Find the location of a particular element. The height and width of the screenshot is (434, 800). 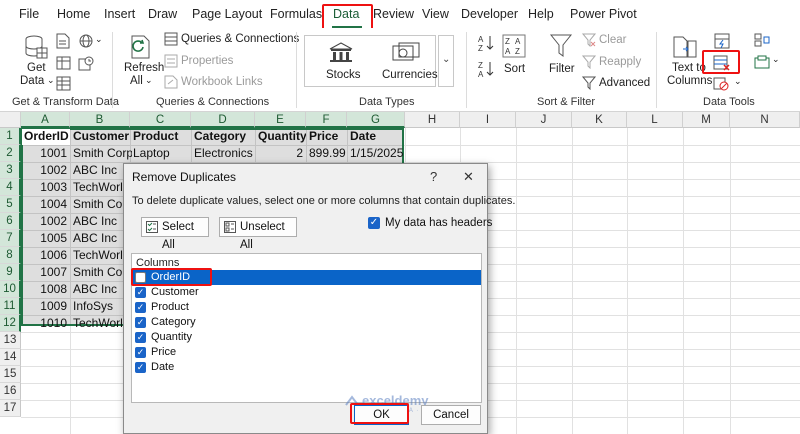

cancel-button: Cancel is located at coordinates (451, 415).